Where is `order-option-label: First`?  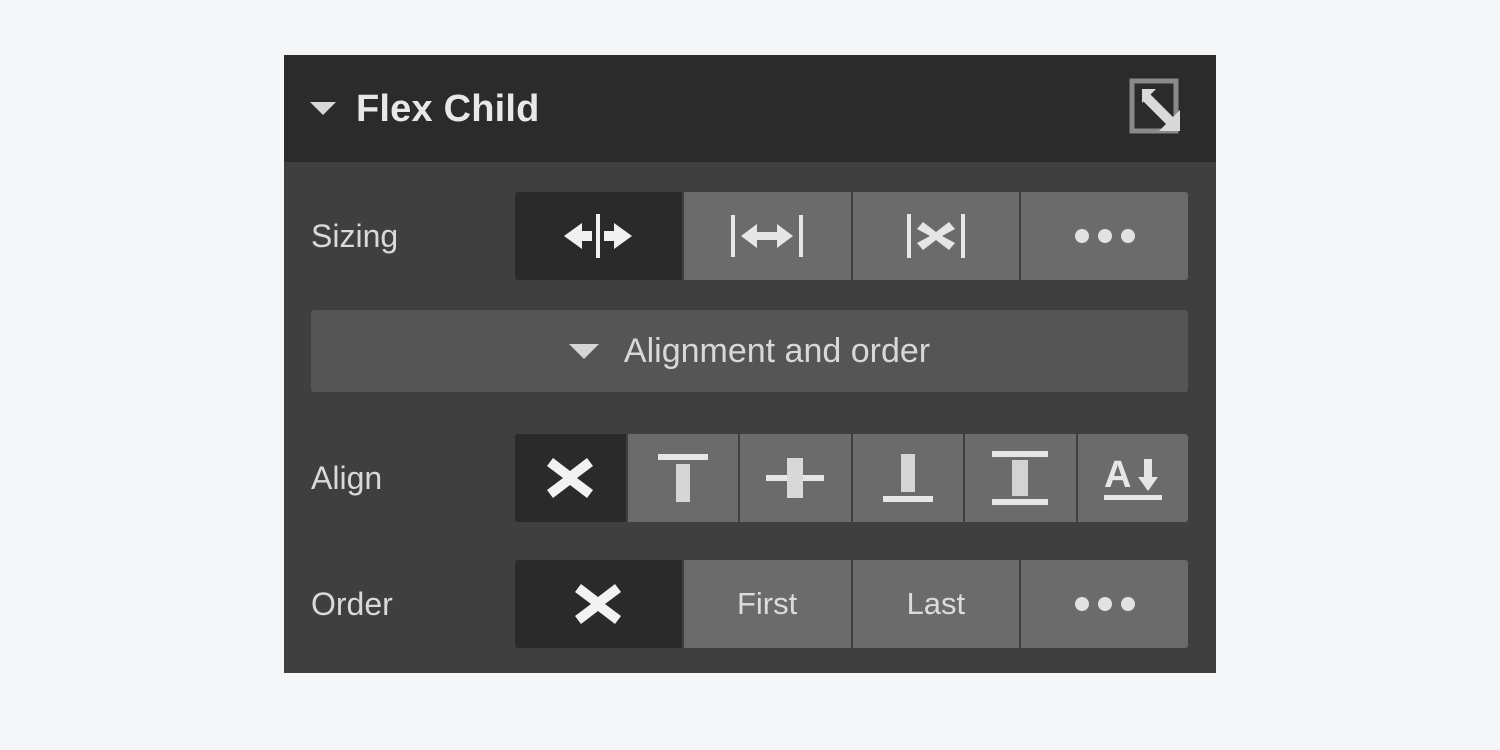
order-option-label: First is located at coordinates (767, 603).